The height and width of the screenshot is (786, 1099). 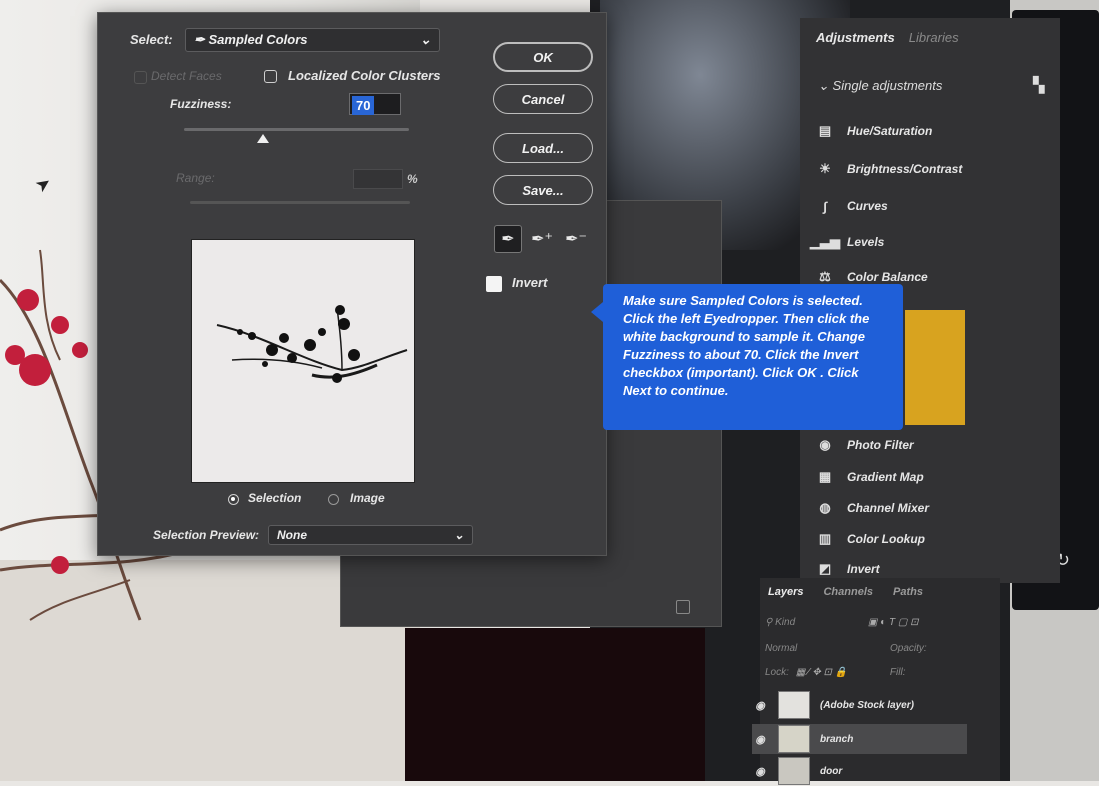 I want to click on range-label: Range:, so click(x=195, y=178).